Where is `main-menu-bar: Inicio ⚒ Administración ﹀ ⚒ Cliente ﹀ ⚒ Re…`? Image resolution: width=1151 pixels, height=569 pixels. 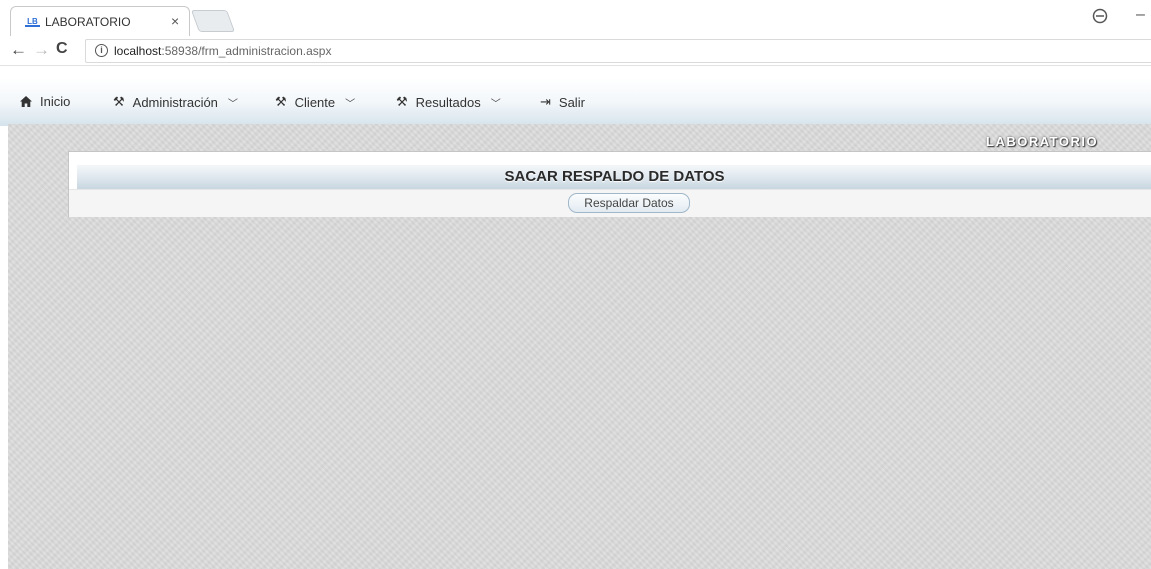
main-menu-bar: Inicio ⚒ Administración ﹀ ⚒ Cliente ﹀ ⚒ Re… is located at coordinates (575, 102).